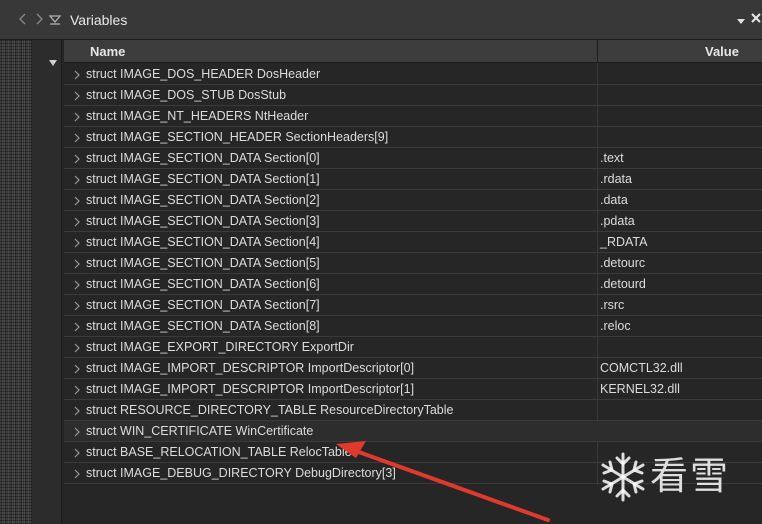  What do you see at coordinates (413, 74) in the screenshot?
I see `table-row: struct IMAGE_DOS_HEADER DosHeader` at bounding box center [413, 74].